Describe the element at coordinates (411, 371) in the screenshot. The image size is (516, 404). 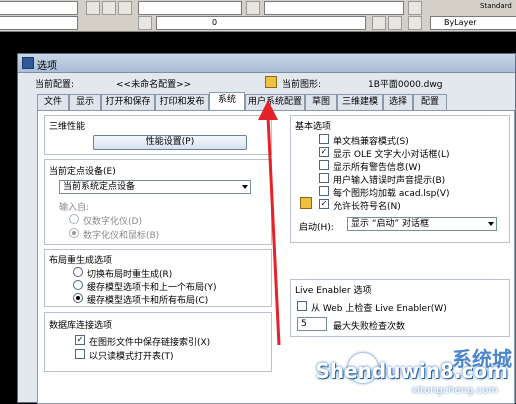
I see `watermark-site: Shenduwin8.com` at that location.